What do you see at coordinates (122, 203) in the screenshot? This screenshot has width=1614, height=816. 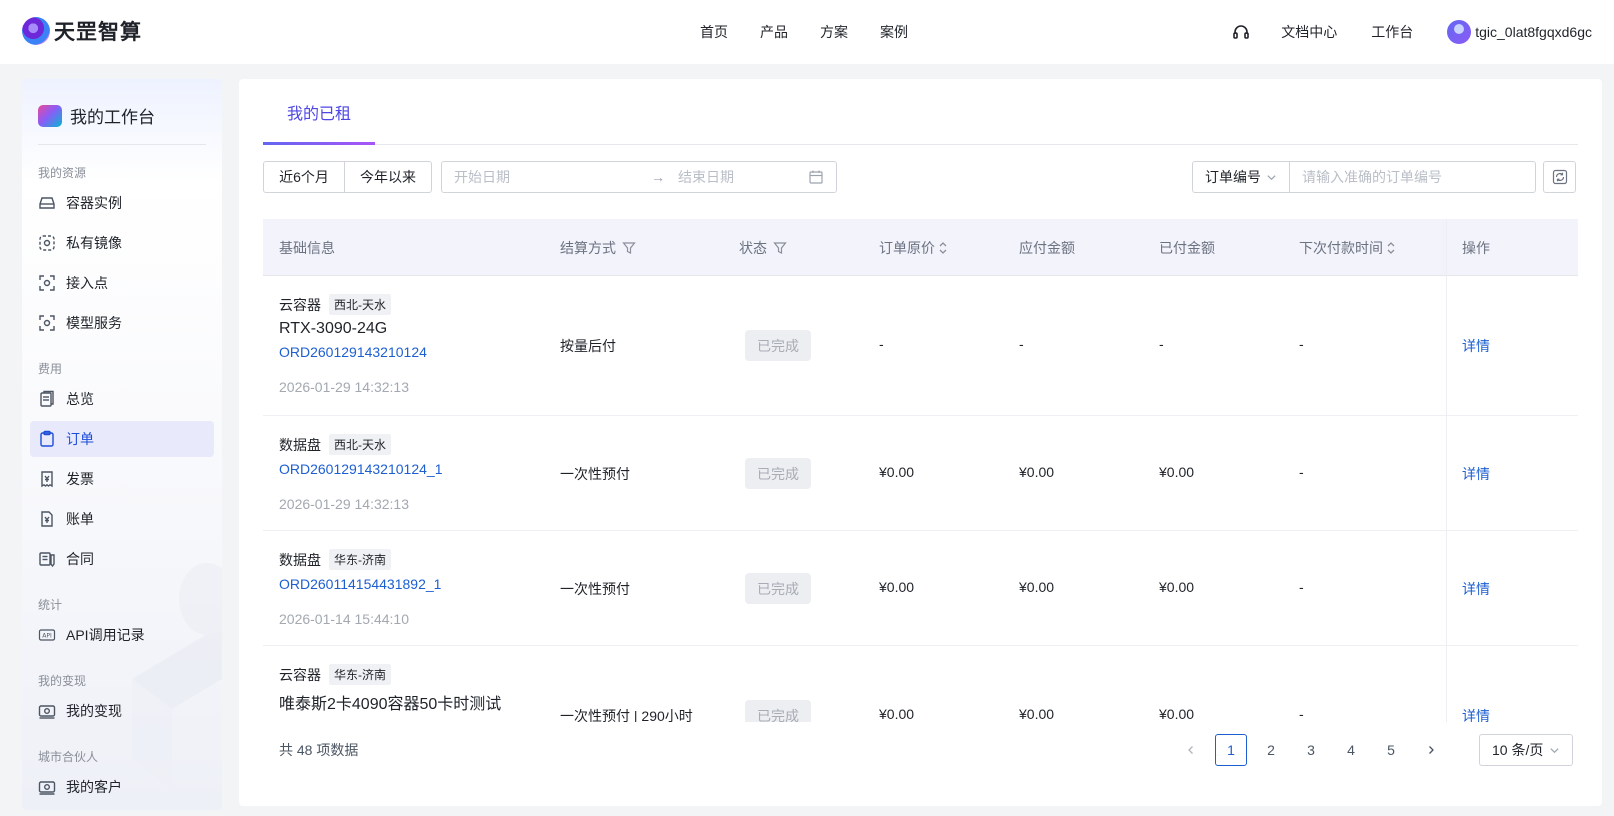 I see `sidebar-item-containers: 容器实例` at bounding box center [122, 203].